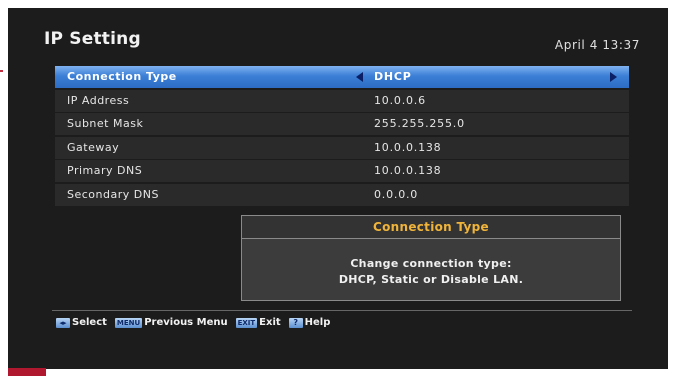 This screenshot has height=376, width=678. I want to click on setting-row-gateway: Gateway 10.0.0.138, so click(342, 147).